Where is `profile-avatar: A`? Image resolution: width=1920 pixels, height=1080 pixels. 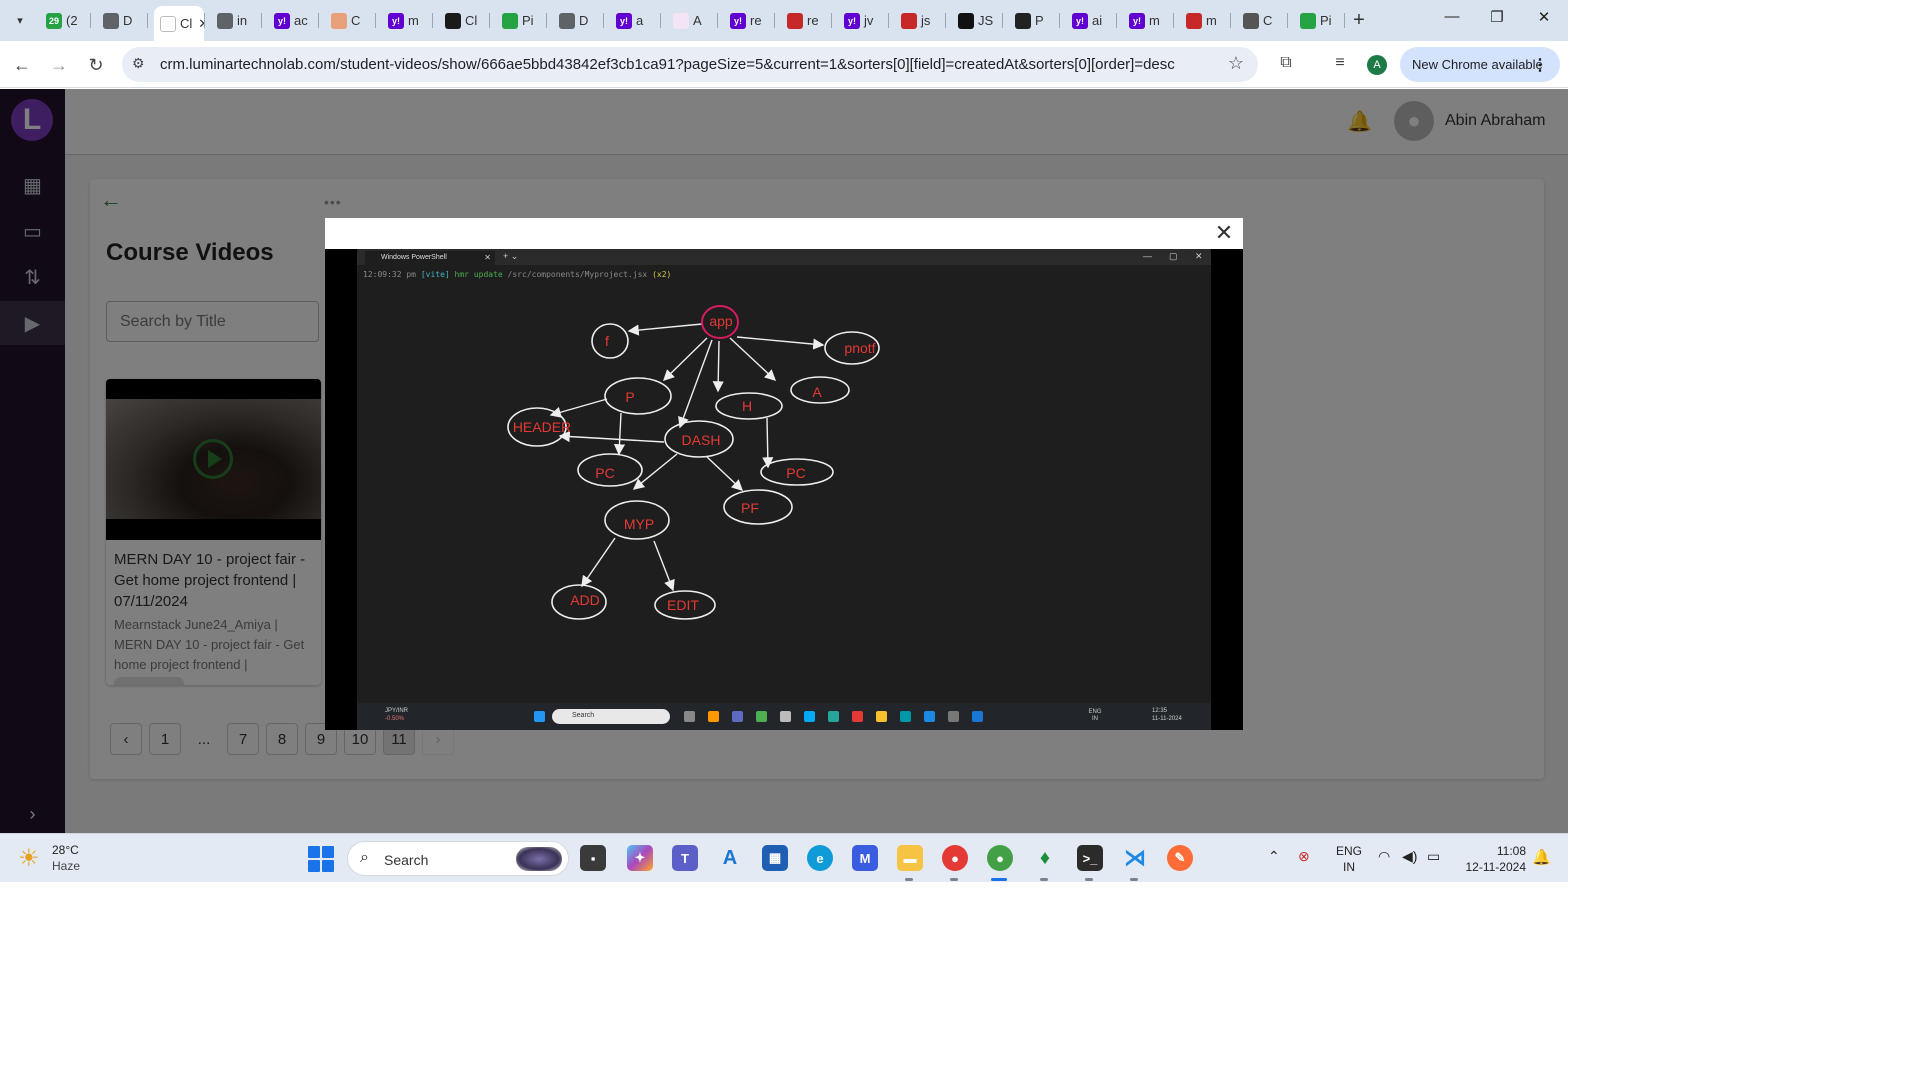 profile-avatar: A is located at coordinates (1377, 65).